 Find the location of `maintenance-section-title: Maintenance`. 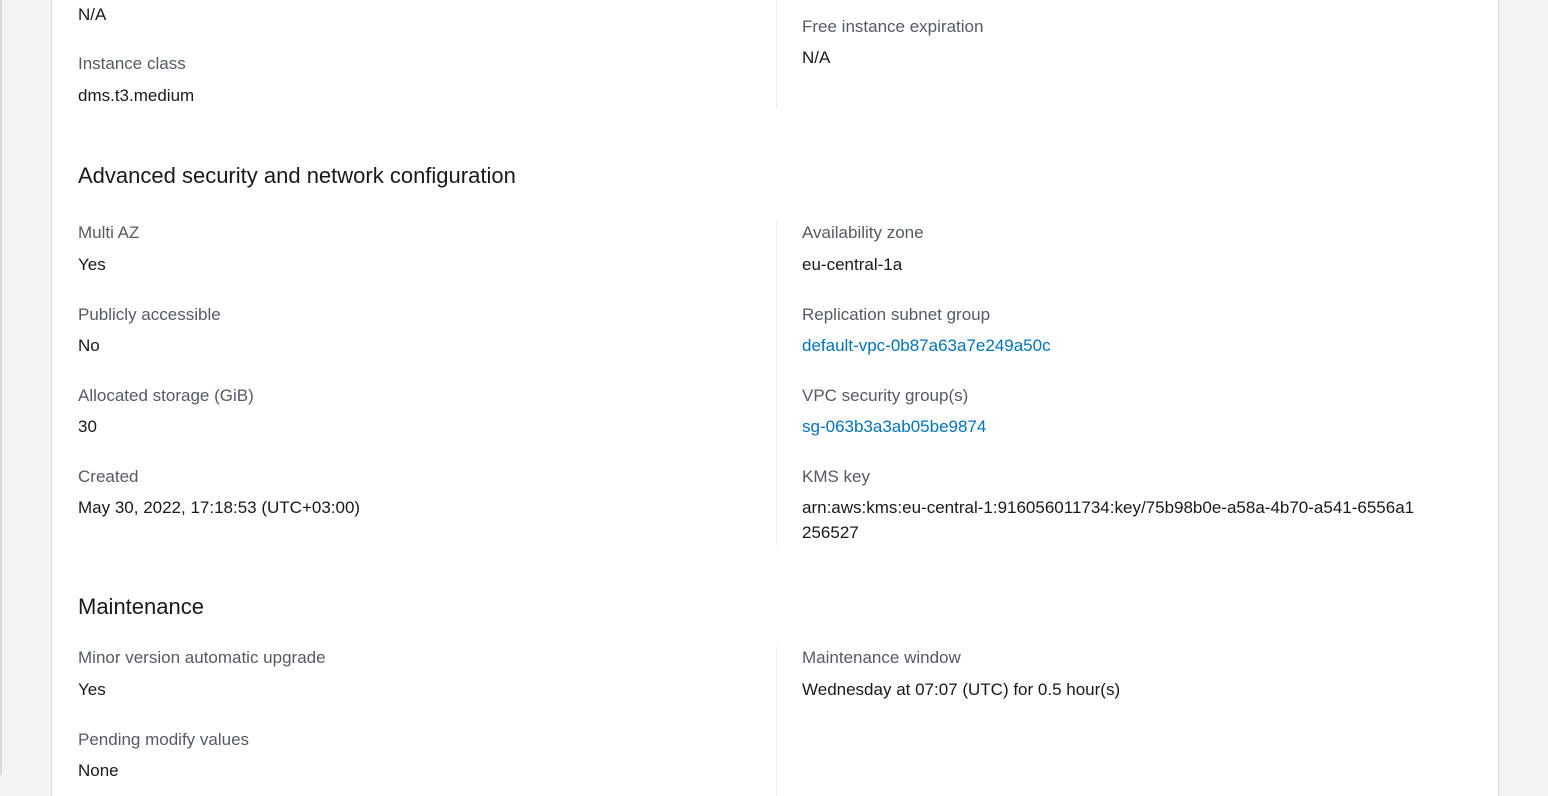

maintenance-section-title: Maintenance is located at coordinates (141, 606).